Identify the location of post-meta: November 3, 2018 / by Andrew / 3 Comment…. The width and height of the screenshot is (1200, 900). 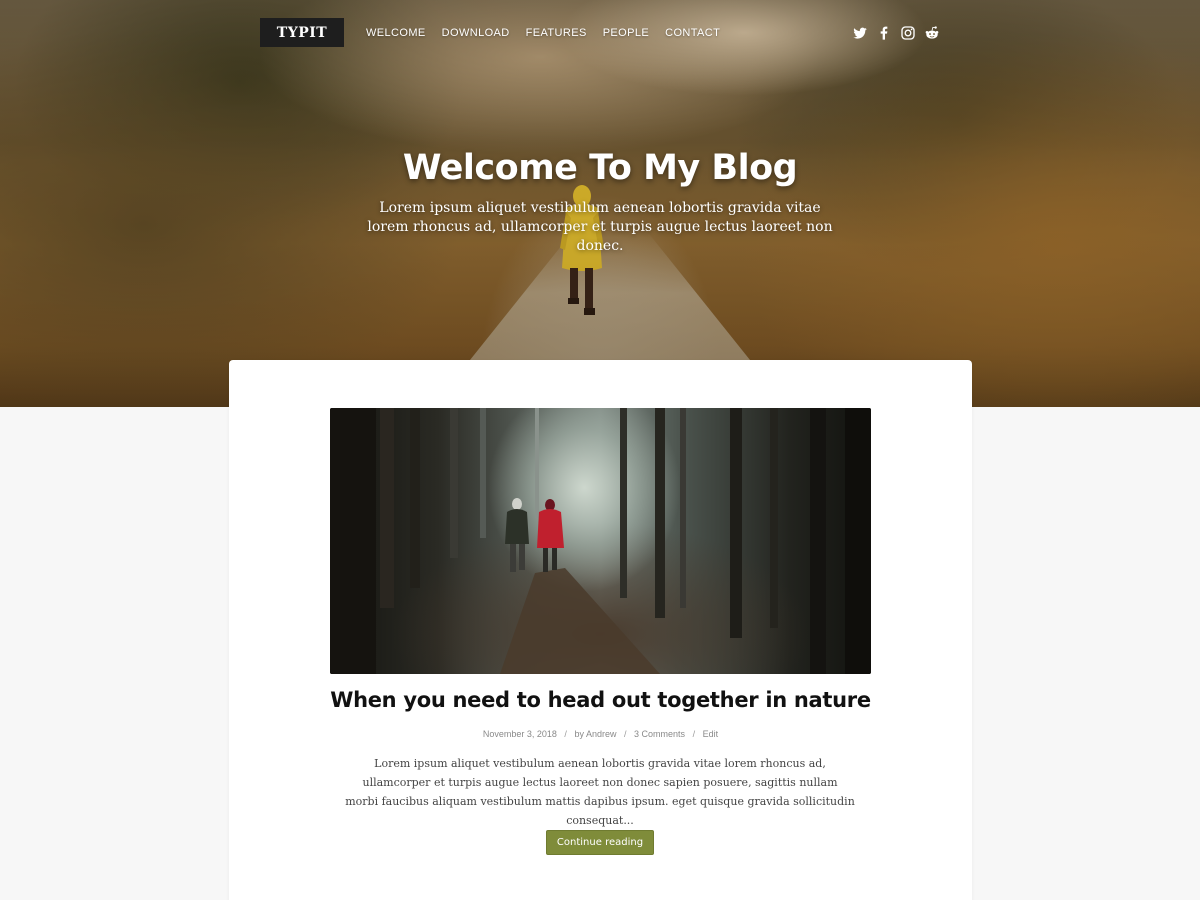
(600, 734).